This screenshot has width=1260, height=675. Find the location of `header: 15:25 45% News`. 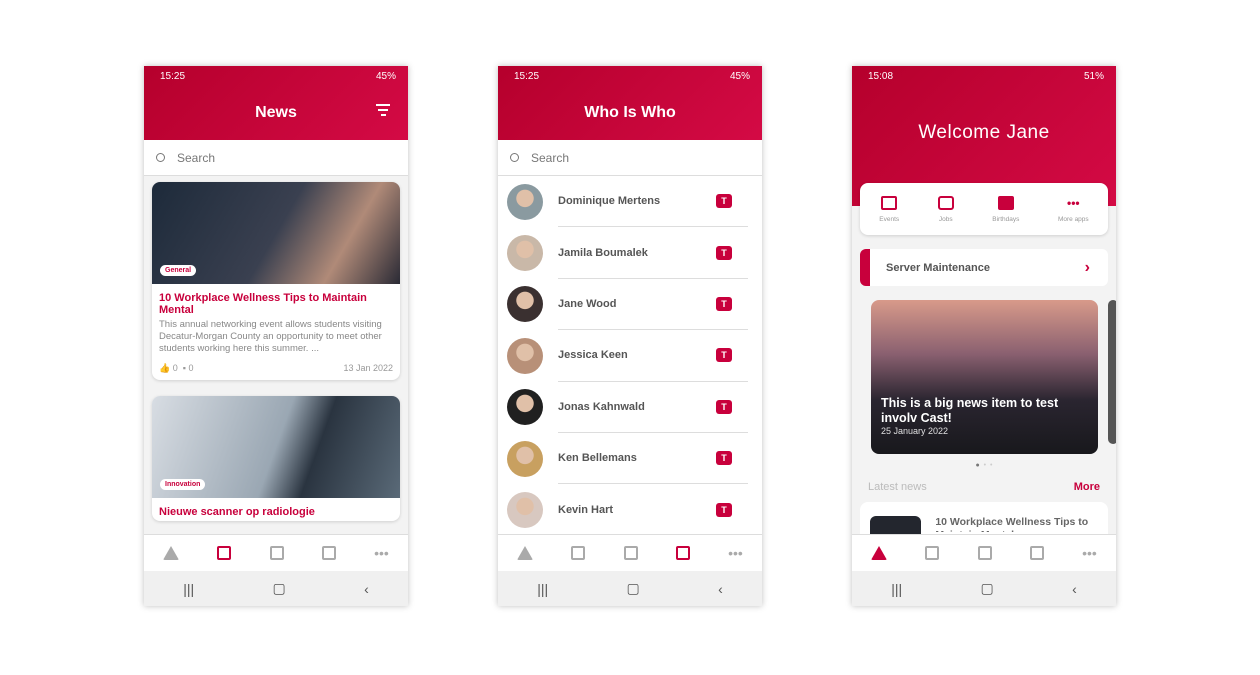

header: 15:25 45% News is located at coordinates (276, 103).